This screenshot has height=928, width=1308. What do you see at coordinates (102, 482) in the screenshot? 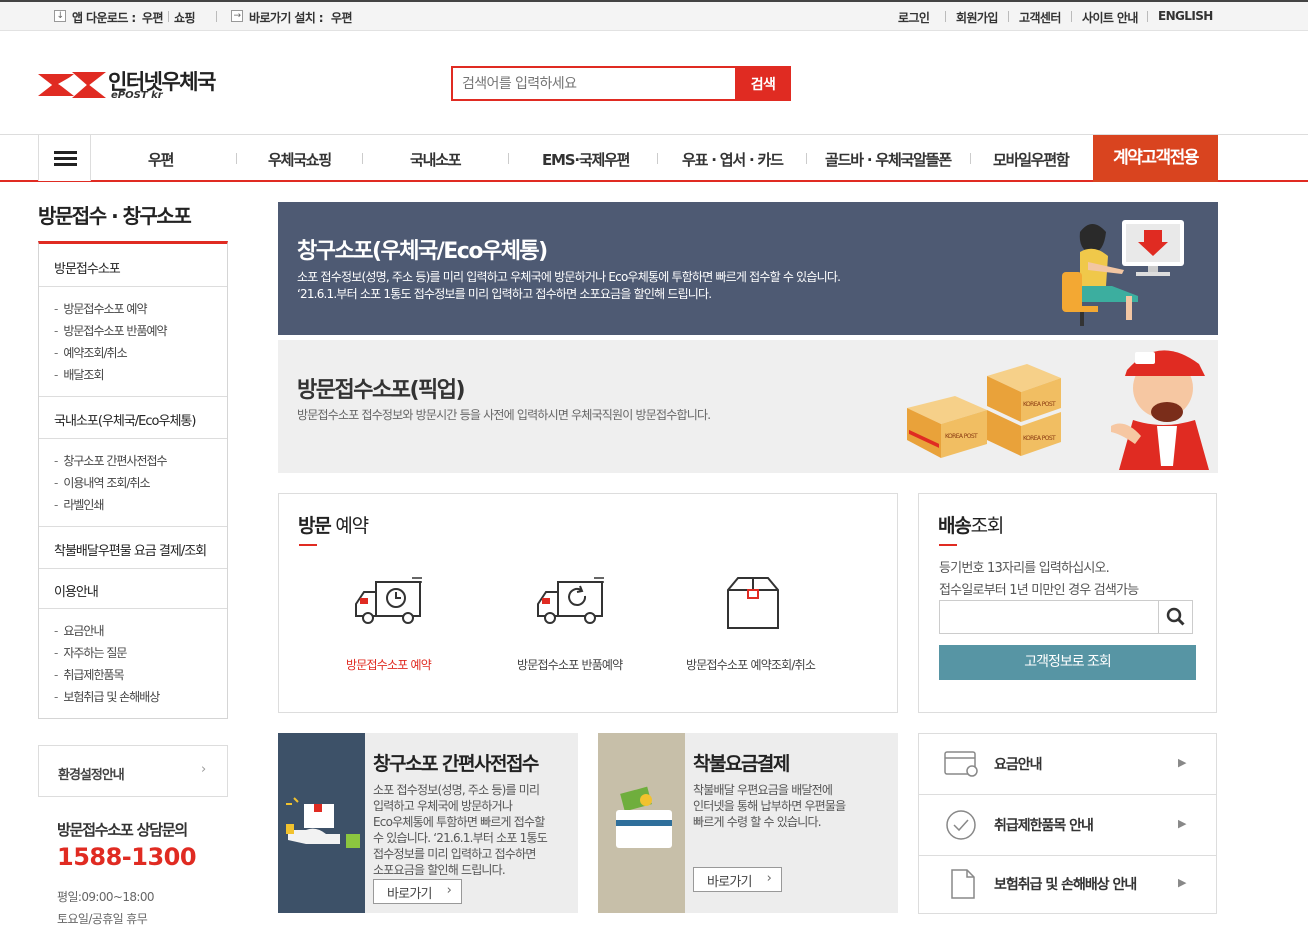
I see `sidebar-item-usage-lookup: 이용내역 조회/취소` at bounding box center [102, 482].